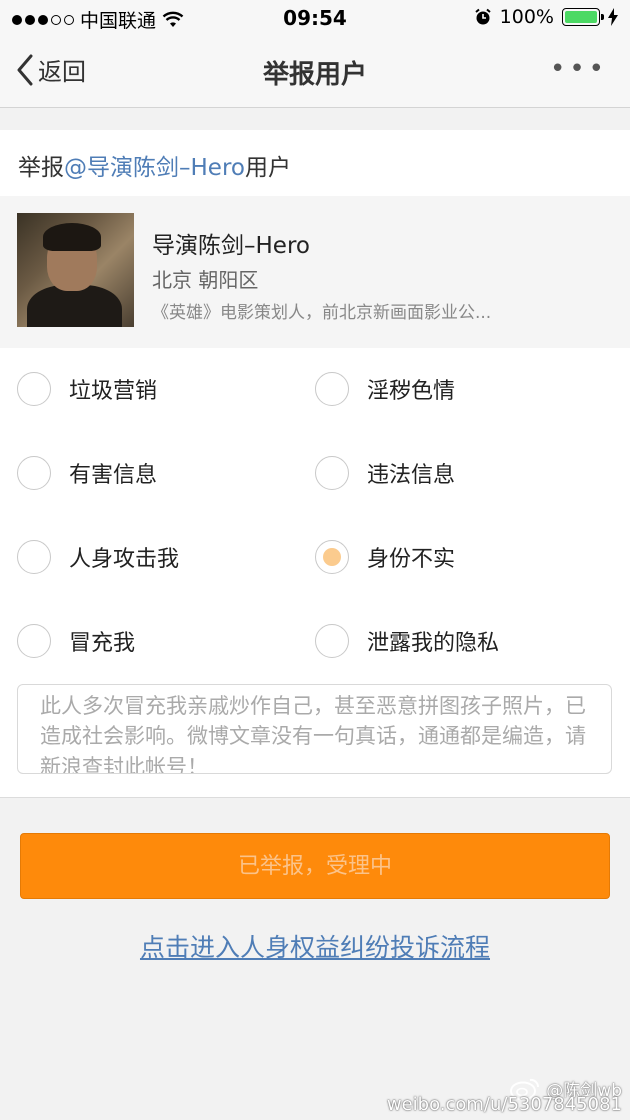 Image resolution: width=630 pixels, height=1120 pixels. Describe the element at coordinates (113, 391) in the screenshot. I see `option-label: 垃圾营销` at that location.